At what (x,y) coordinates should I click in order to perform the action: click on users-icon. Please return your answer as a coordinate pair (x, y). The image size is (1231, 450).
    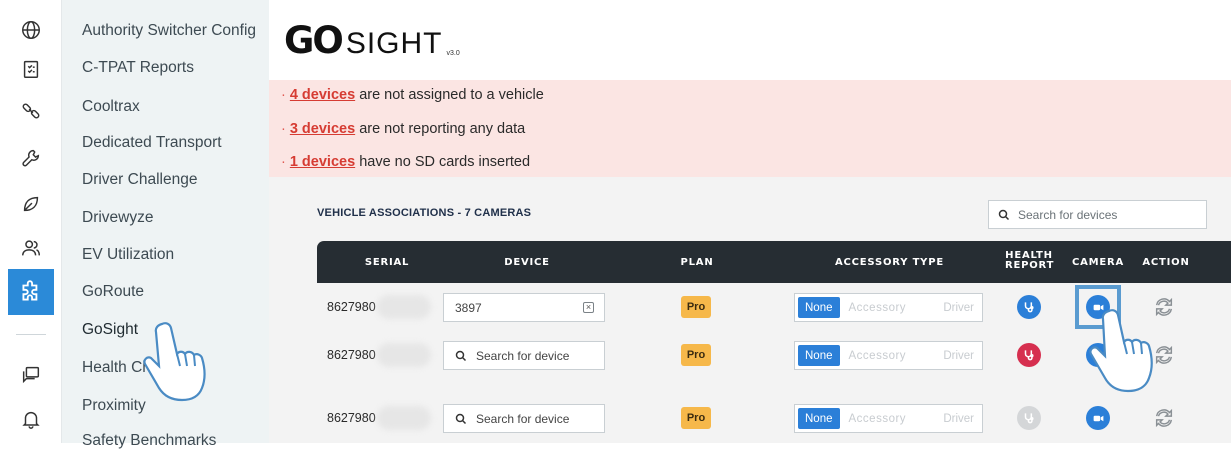
    Looking at the image, I should click on (31, 248).